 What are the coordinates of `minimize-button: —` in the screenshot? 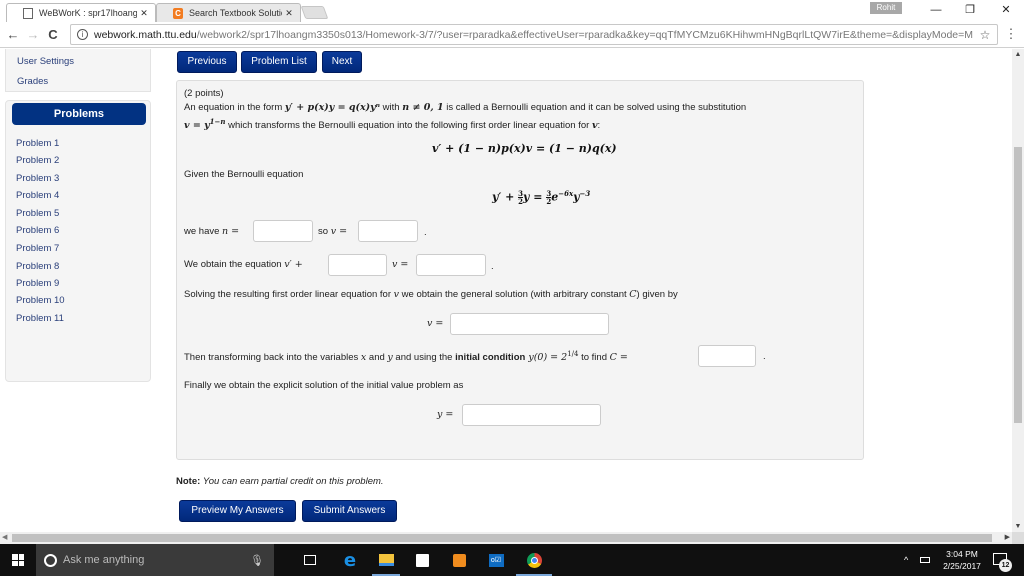 It's located at (936, 10).